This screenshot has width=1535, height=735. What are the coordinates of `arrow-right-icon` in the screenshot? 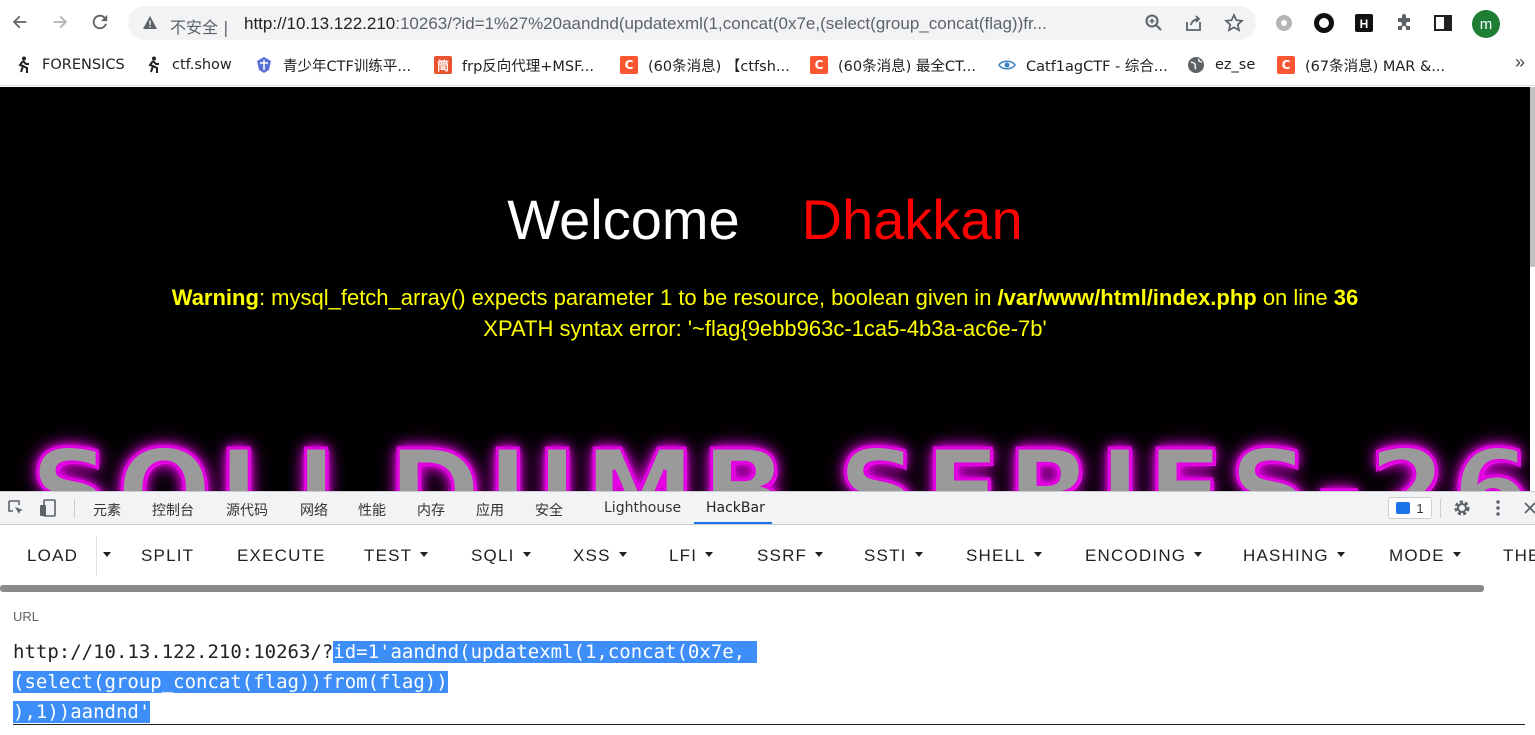 It's located at (60, 22).